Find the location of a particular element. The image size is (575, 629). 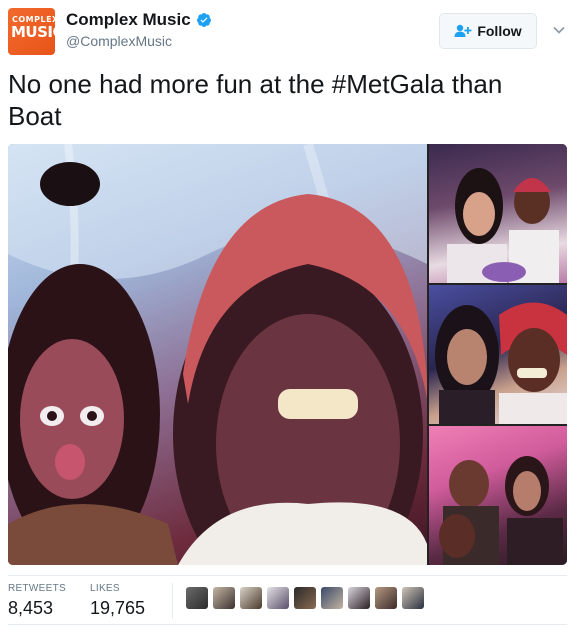

name-row: Complex Music is located at coordinates (139, 20).